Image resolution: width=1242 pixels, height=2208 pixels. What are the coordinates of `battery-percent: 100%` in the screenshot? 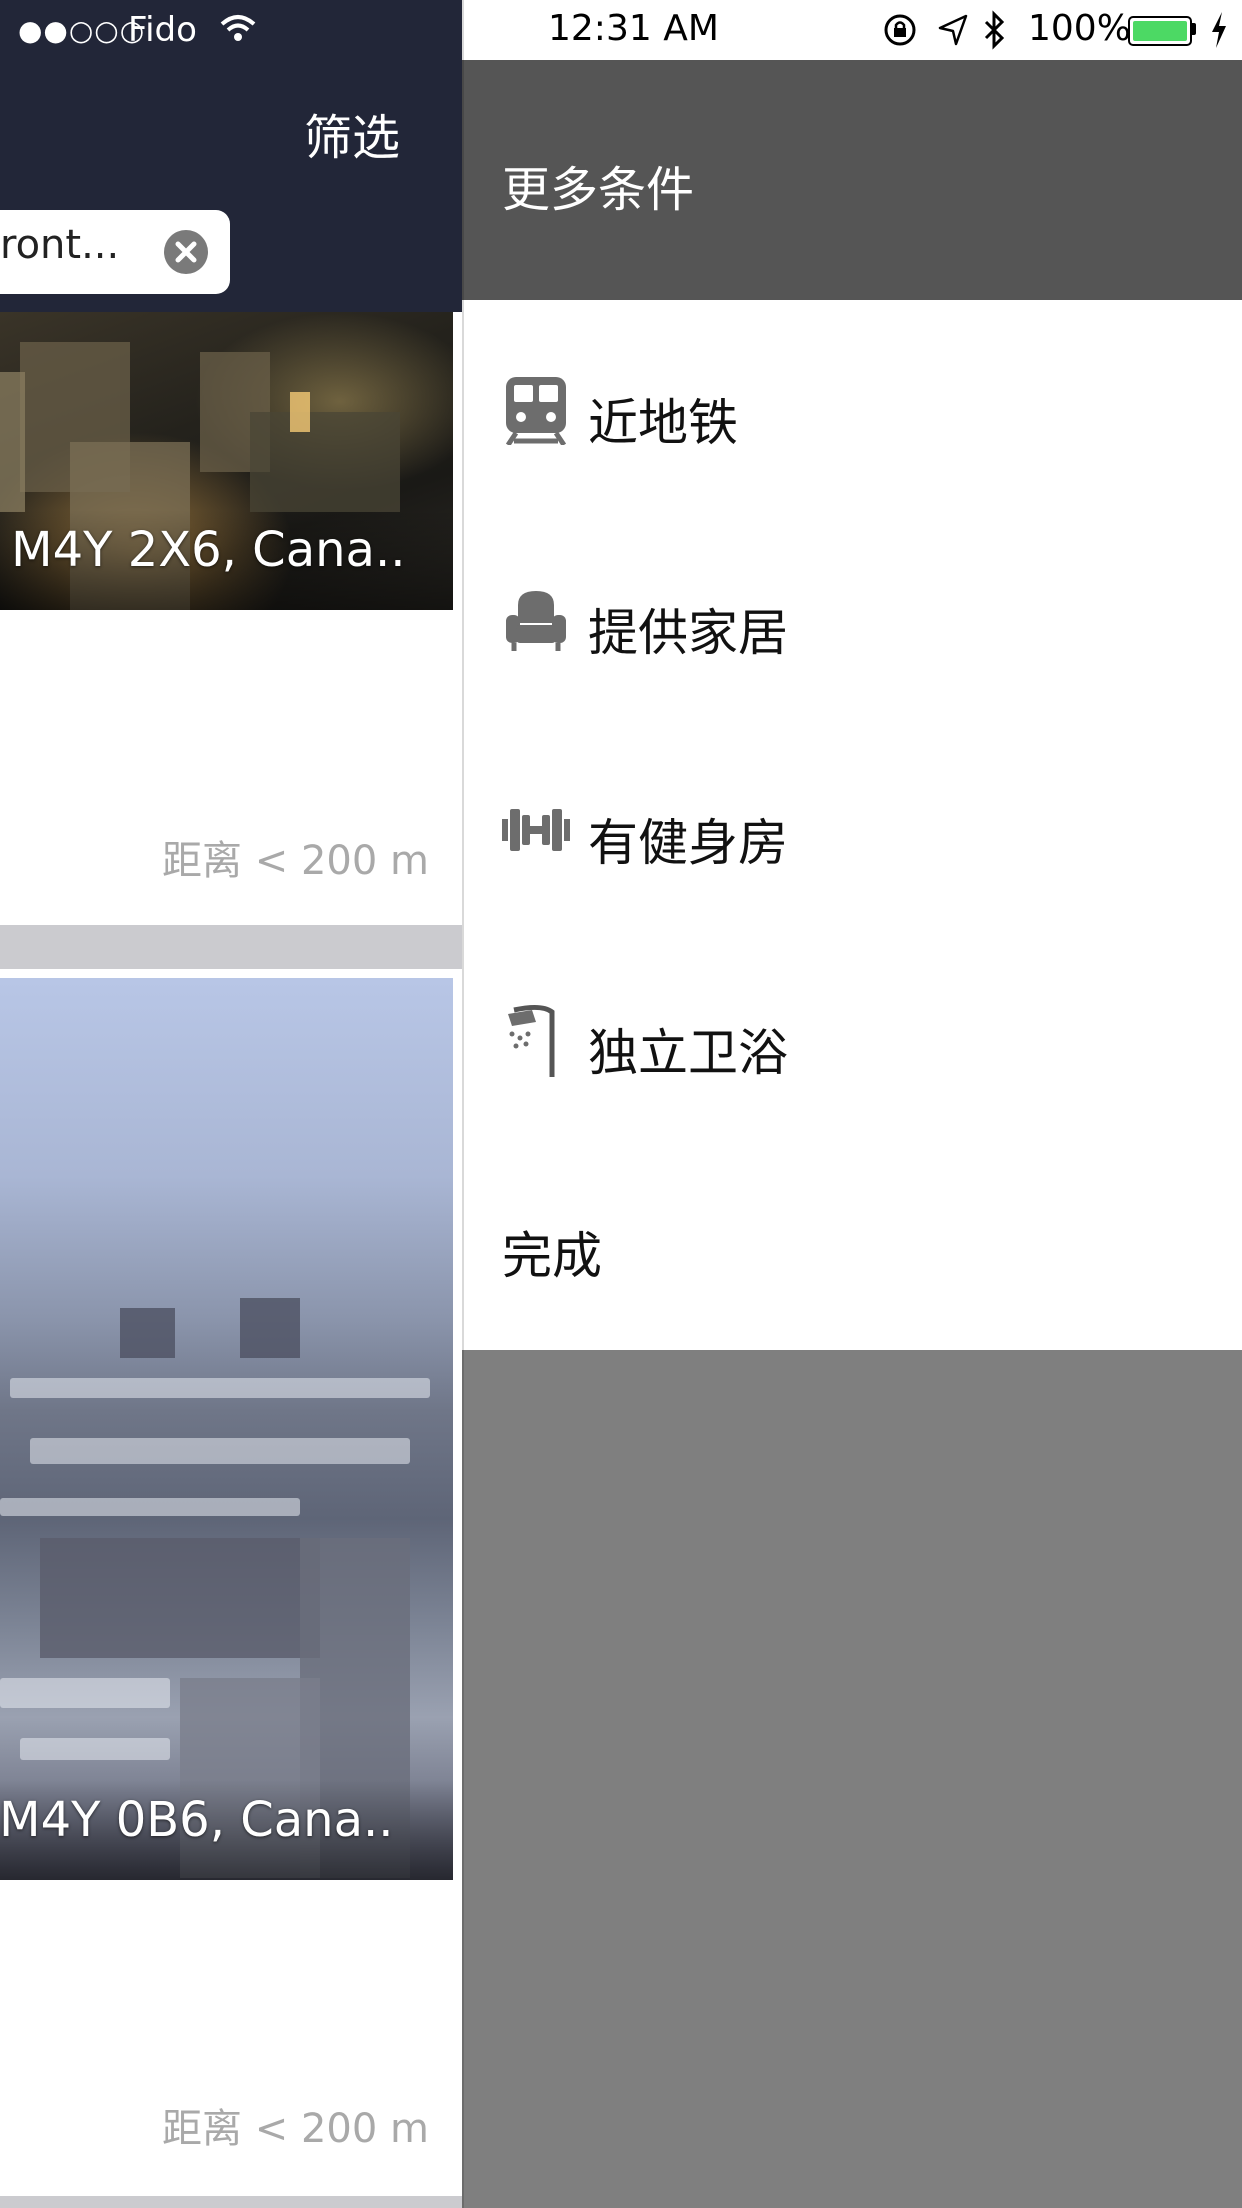 It's located at (1079, 28).